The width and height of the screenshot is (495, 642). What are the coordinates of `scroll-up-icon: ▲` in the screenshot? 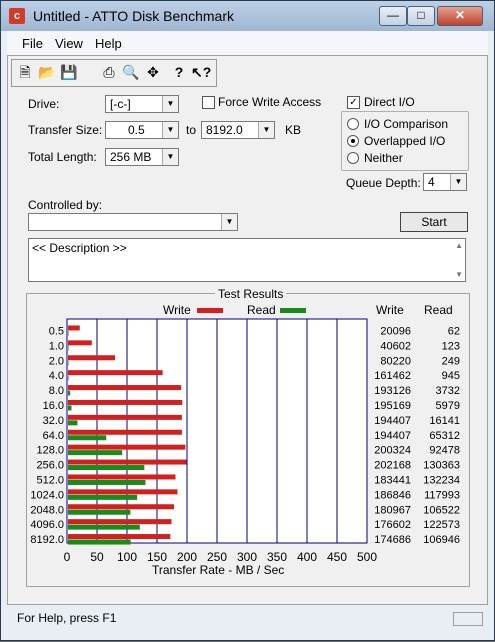 It's located at (459, 245).